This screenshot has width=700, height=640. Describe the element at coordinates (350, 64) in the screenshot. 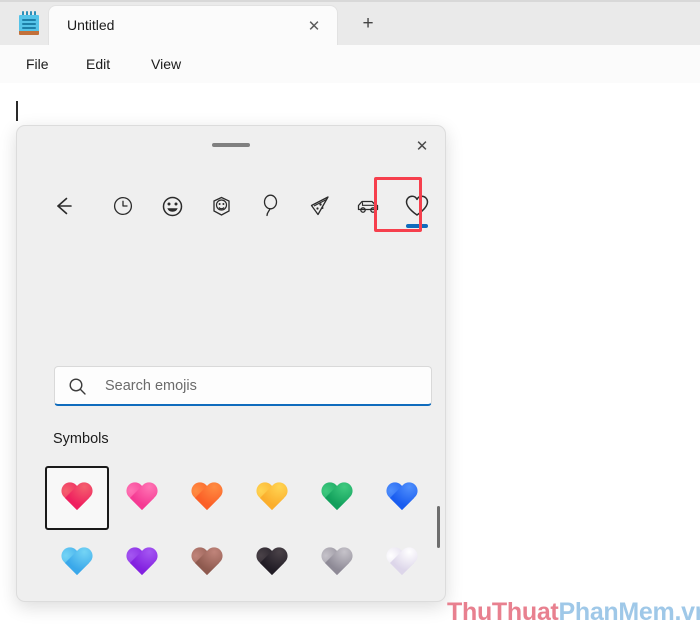

I see `menu-bar: File Edit View` at that location.